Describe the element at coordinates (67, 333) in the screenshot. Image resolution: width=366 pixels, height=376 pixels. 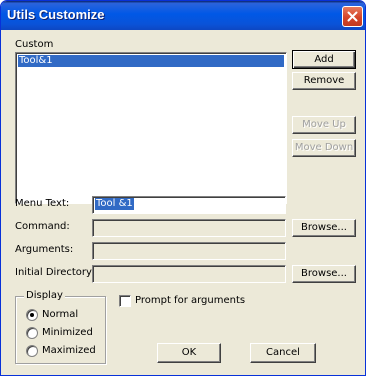
I see `radio-minimized-label: Minimized` at that location.